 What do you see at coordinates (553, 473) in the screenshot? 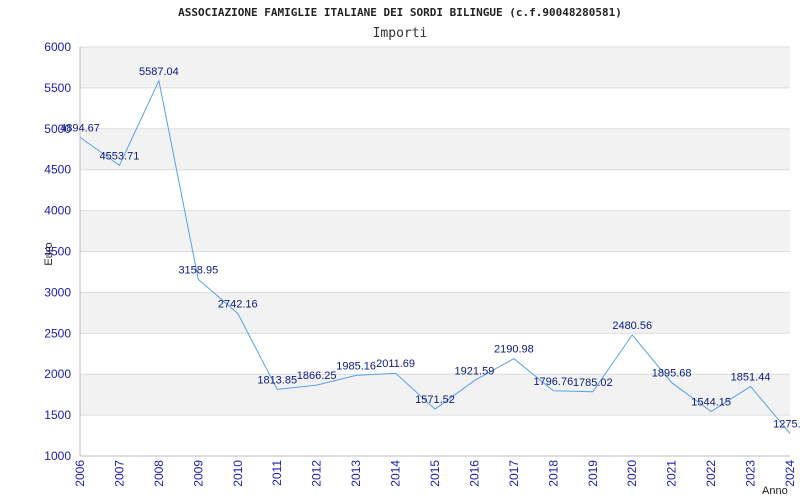
I see `x-tick-label: 2018` at bounding box center [553, 473].